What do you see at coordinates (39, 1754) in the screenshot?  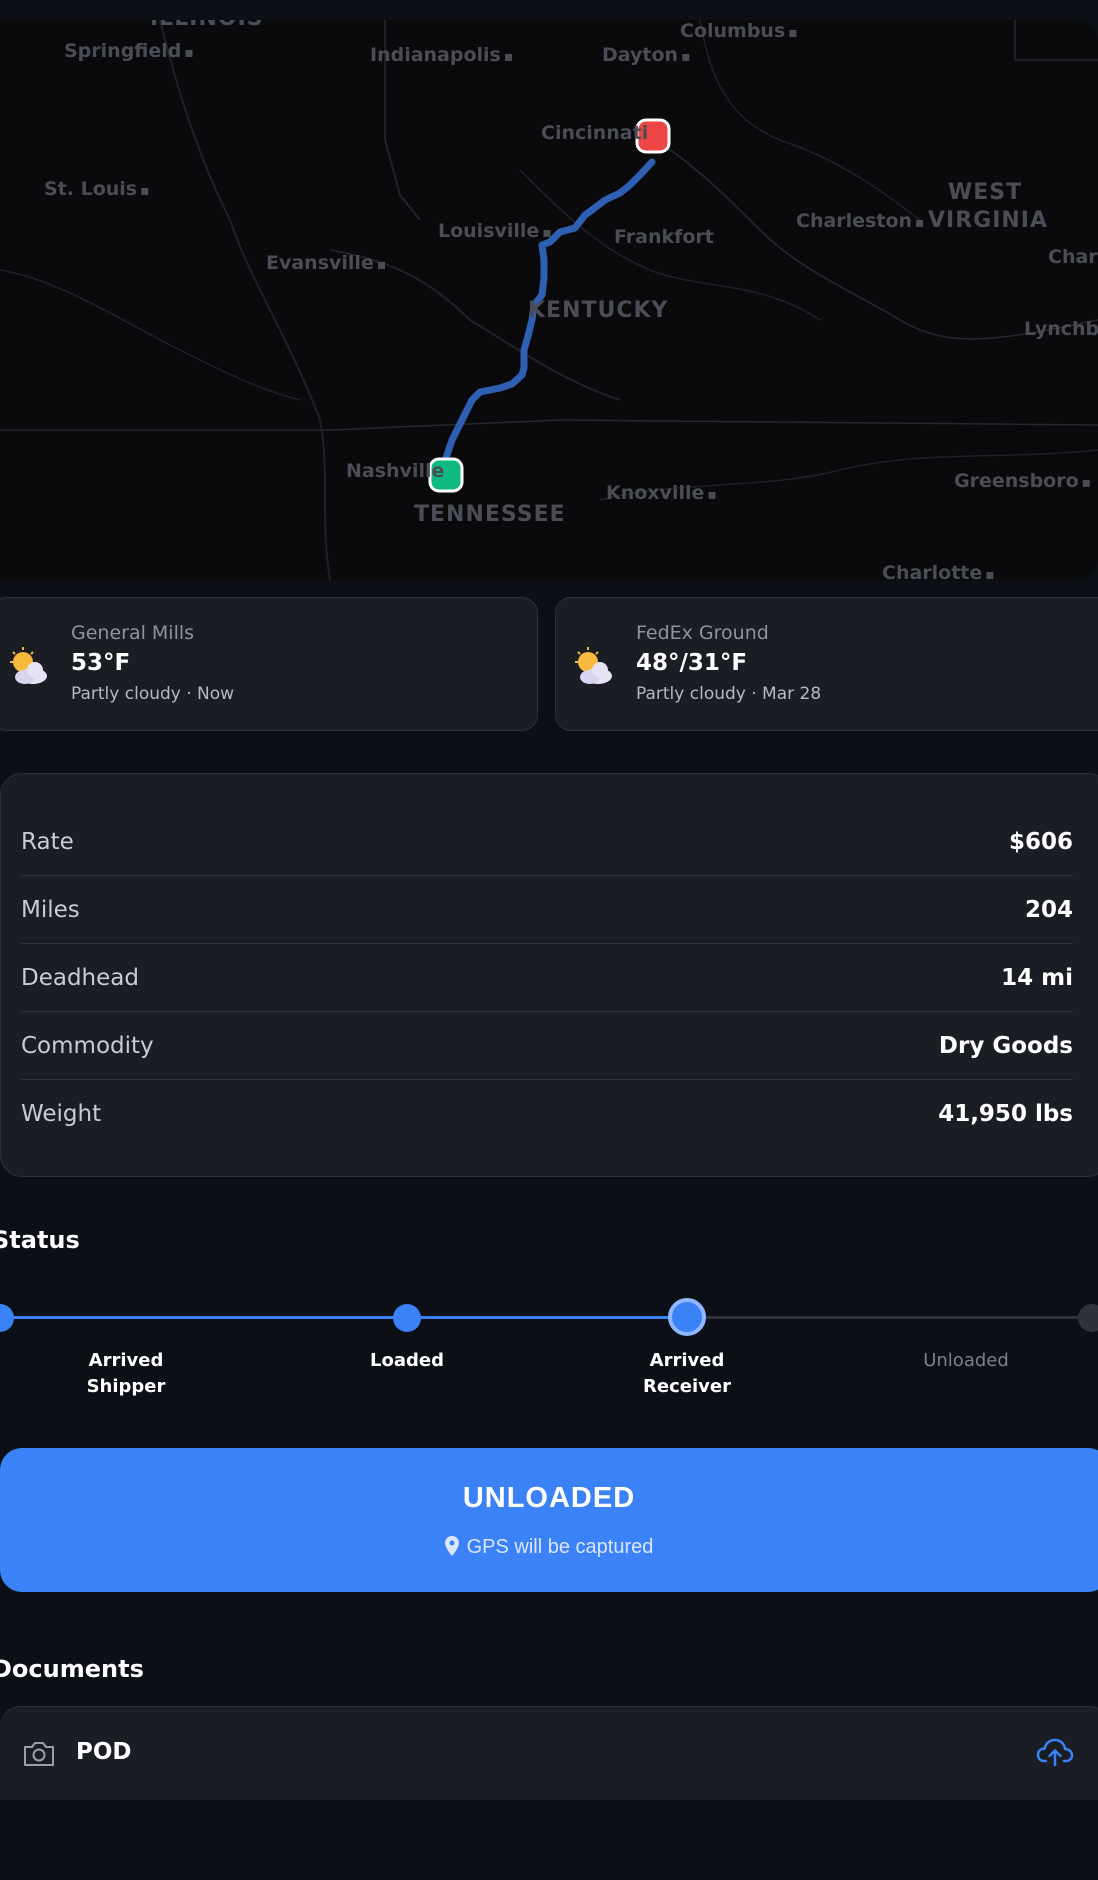 I see `camera-icon` at bounding box center [39, 1754].